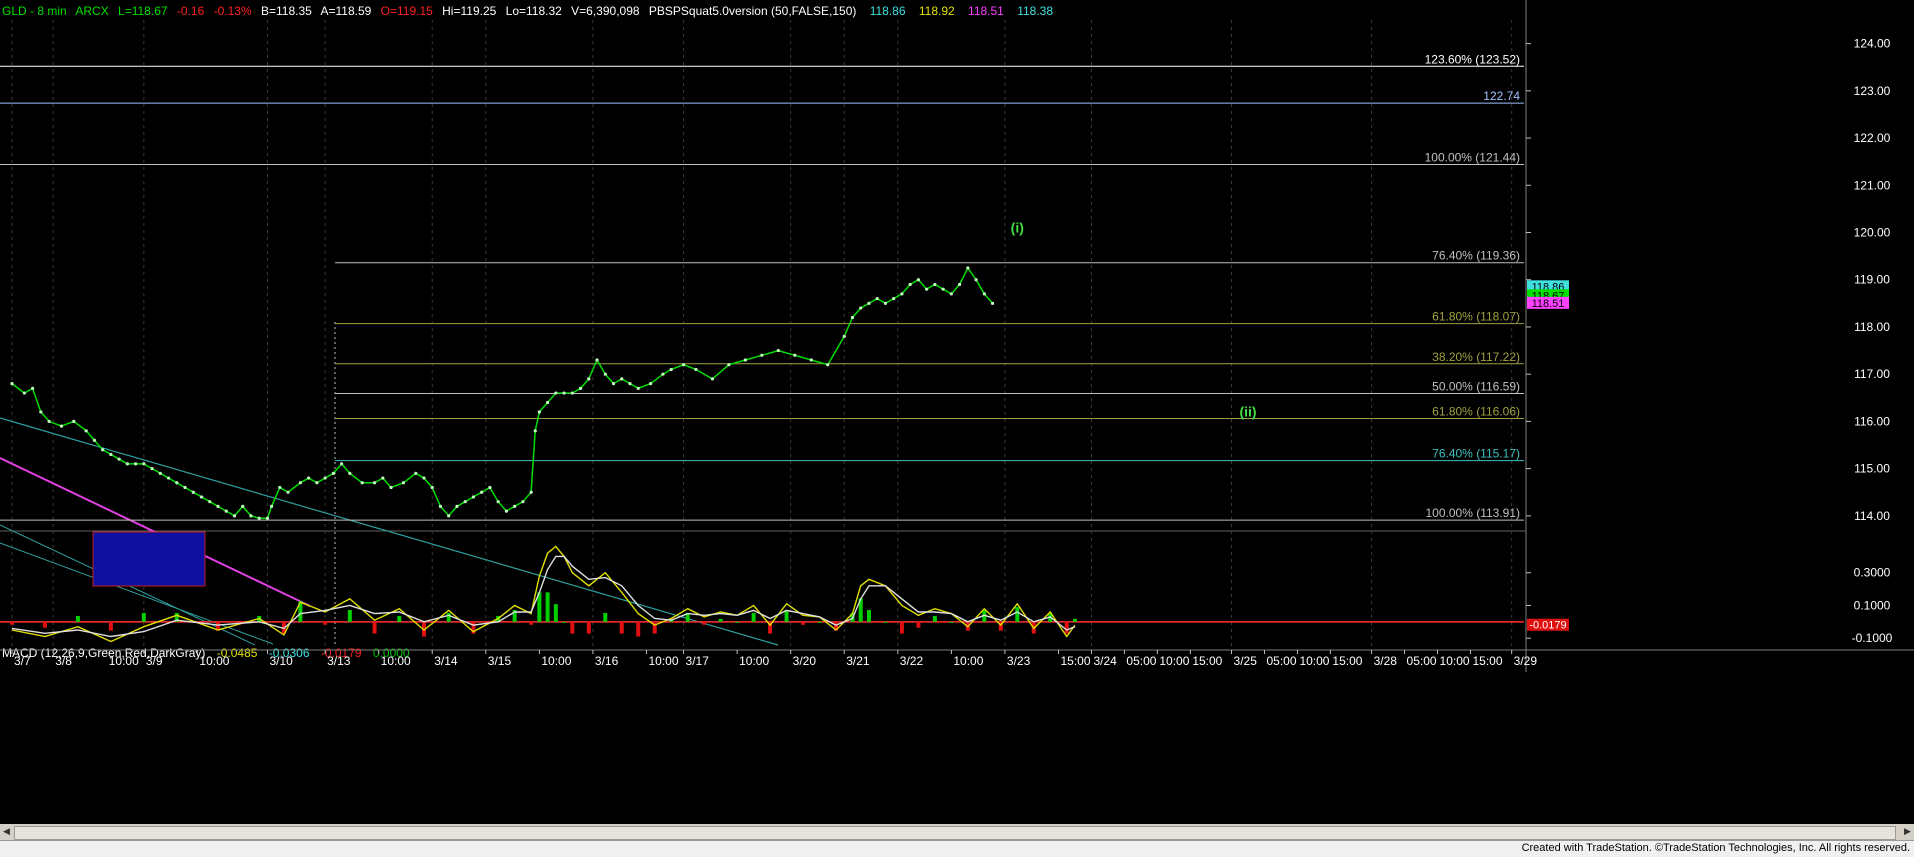 This screenshot has height=857, width=1914. I want to click on indicator-label: PBSPSquat5.0version (50,FALSE,150), so click(752, 11).